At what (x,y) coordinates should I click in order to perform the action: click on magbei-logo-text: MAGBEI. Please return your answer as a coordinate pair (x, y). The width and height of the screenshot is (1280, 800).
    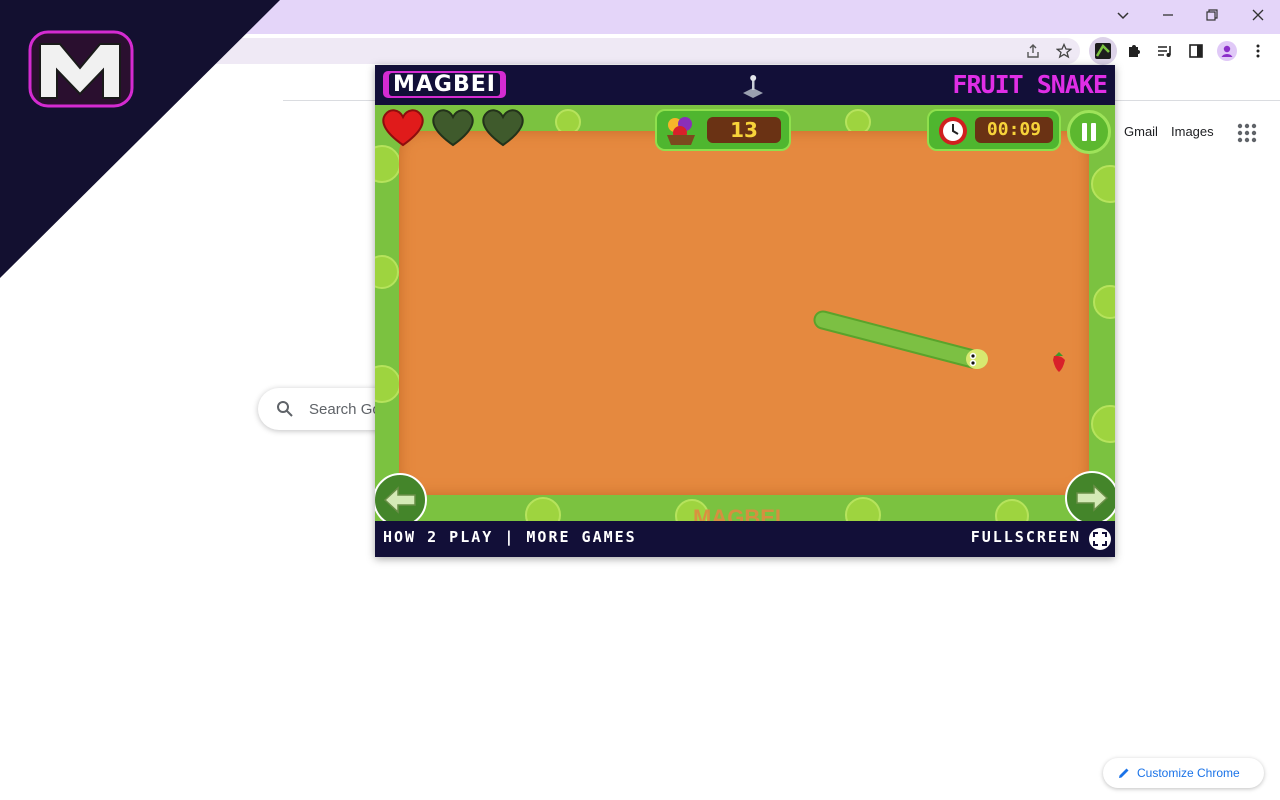
    Looking at the image, I should click on (444, 84).